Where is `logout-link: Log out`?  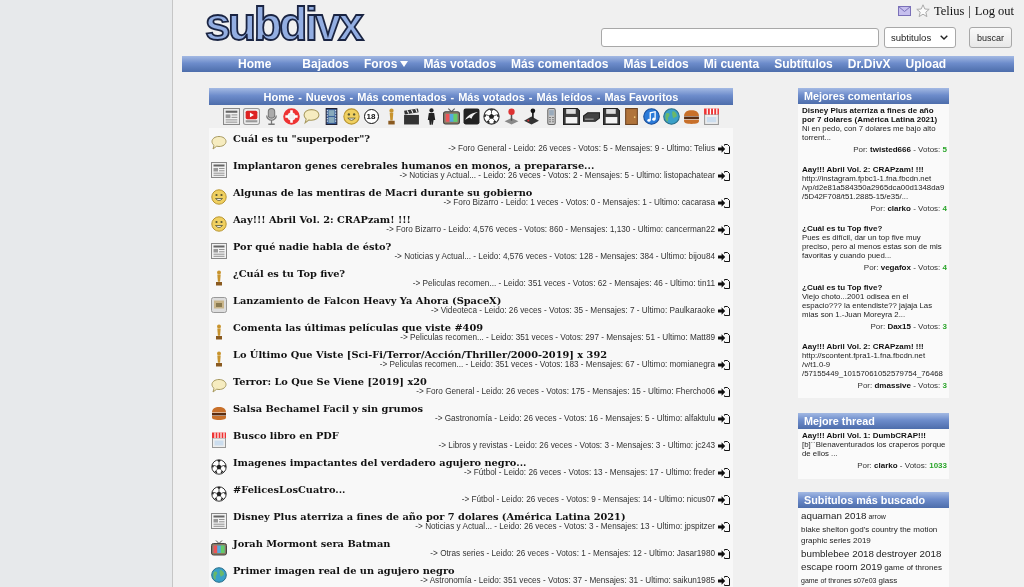
logout-link: Log out is located at coordinates (994, 11).